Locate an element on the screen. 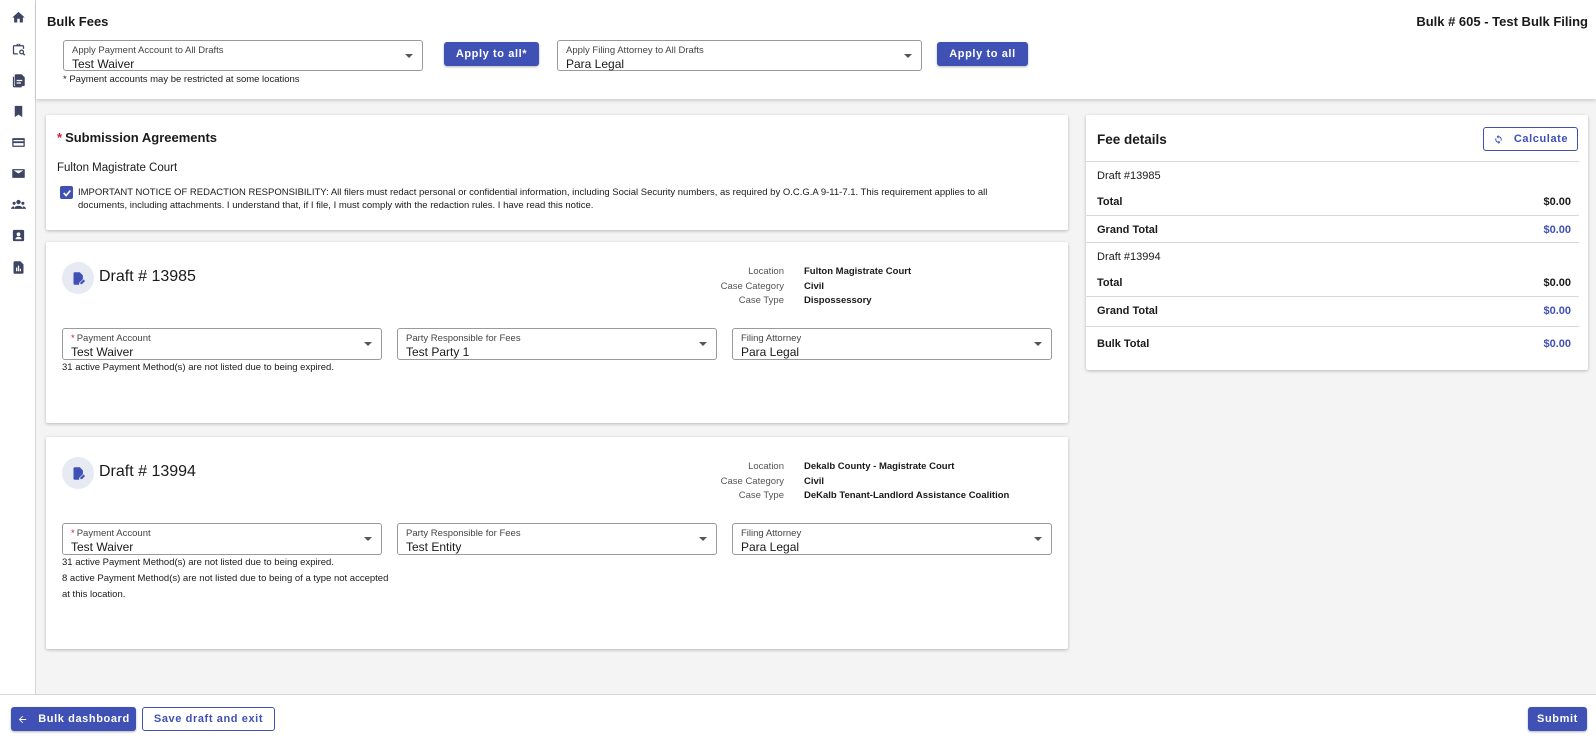  bulk-total-label: Bulk Total is located at coordinates (1123, 344).